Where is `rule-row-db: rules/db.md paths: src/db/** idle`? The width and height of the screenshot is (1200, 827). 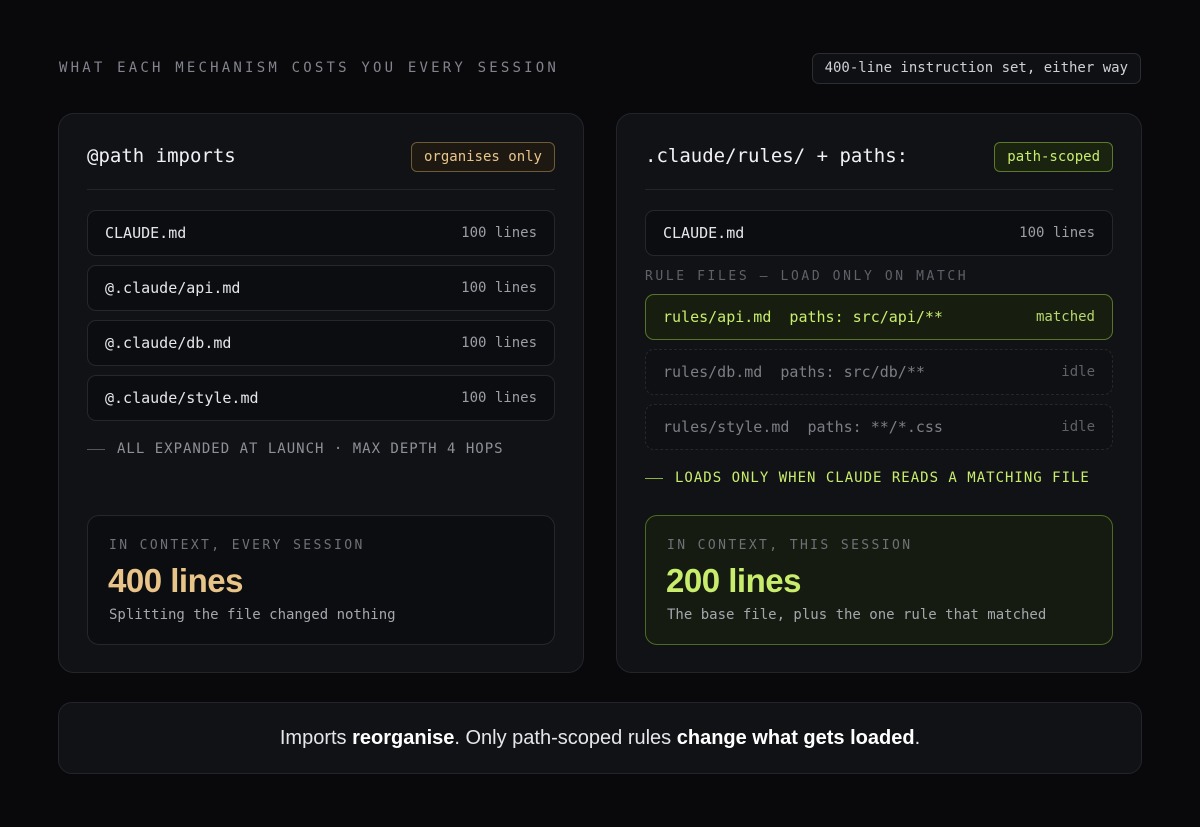 rule-row-db: rules/db.md paths: src/db/** idle is located at coordinates (879, 372).